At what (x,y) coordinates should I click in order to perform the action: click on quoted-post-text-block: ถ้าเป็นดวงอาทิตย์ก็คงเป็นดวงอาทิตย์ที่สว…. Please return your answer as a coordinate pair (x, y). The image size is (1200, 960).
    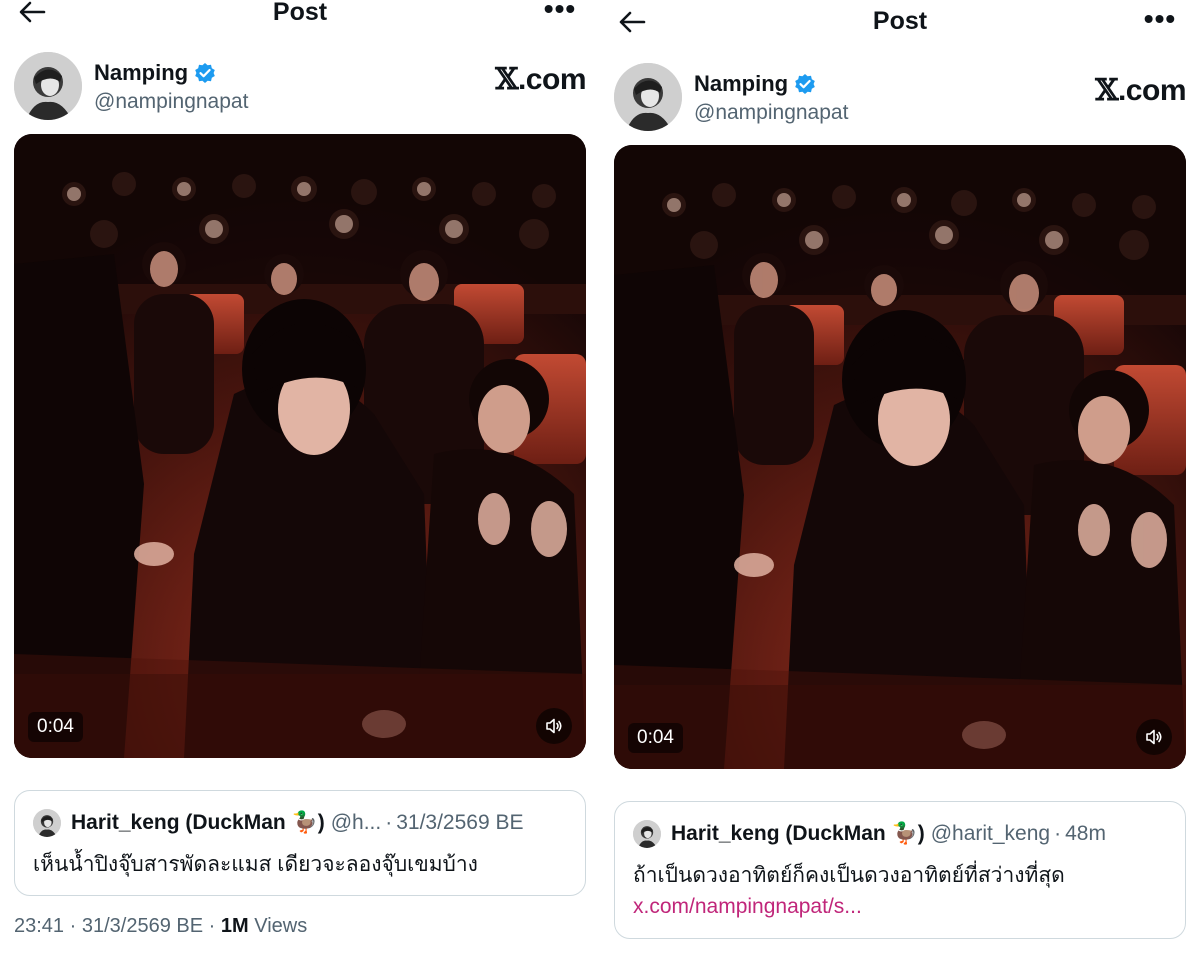
    Looking at the image, I should click on (900, 891).